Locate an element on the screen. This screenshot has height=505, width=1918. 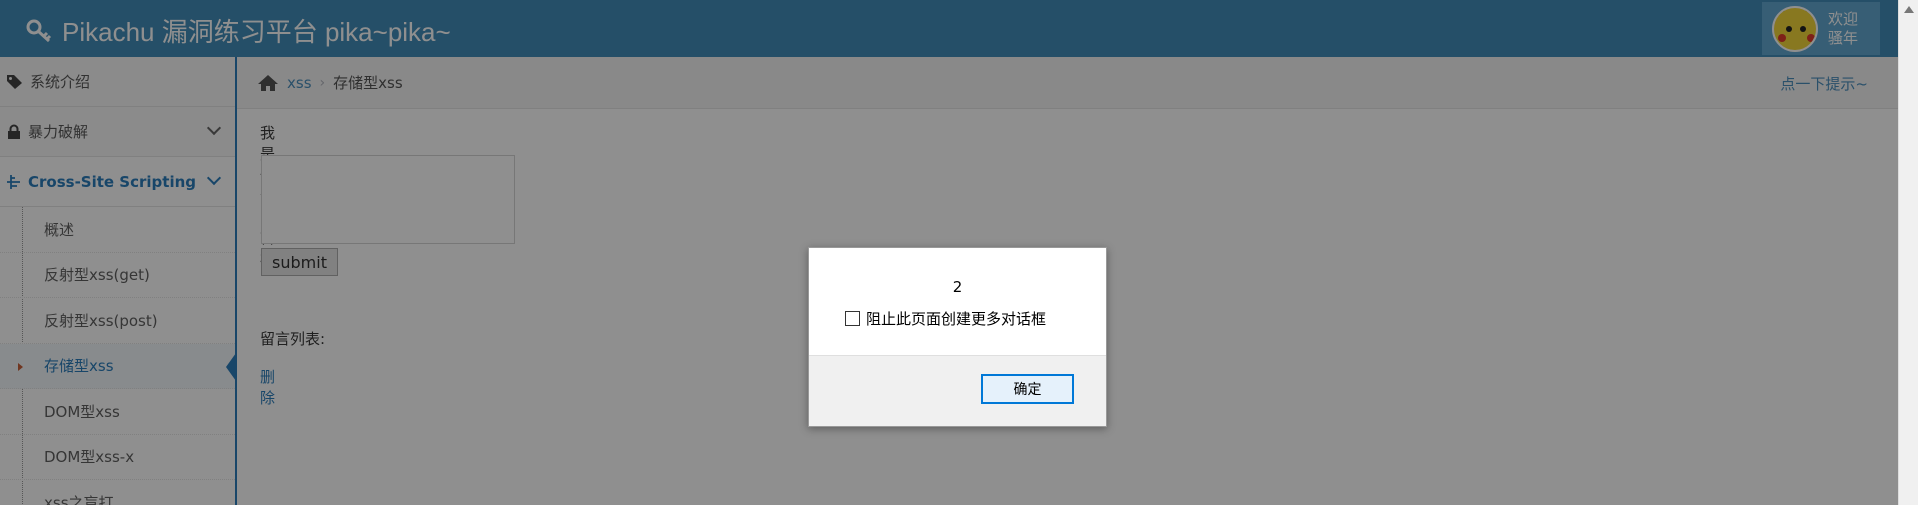
block-dialogs-label: 阻止此页面创建更多对话框 is located at coordinates (956, 319).